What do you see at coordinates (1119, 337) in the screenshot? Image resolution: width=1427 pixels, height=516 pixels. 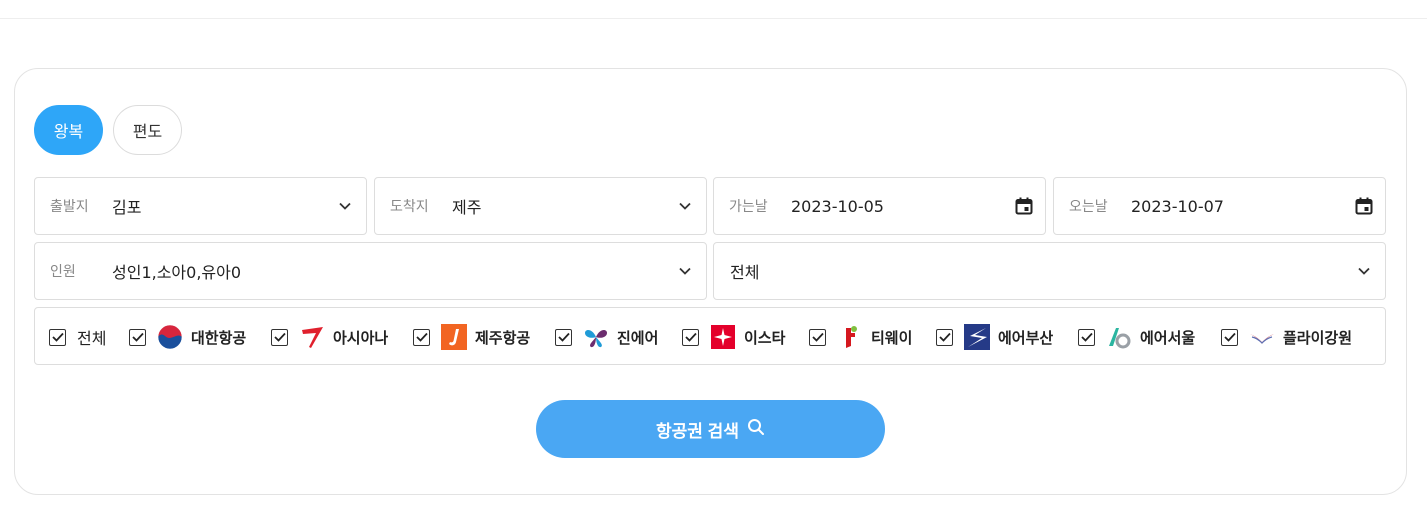 I see `air-seoul-logo-icon` at bounding box center [1119, 337].